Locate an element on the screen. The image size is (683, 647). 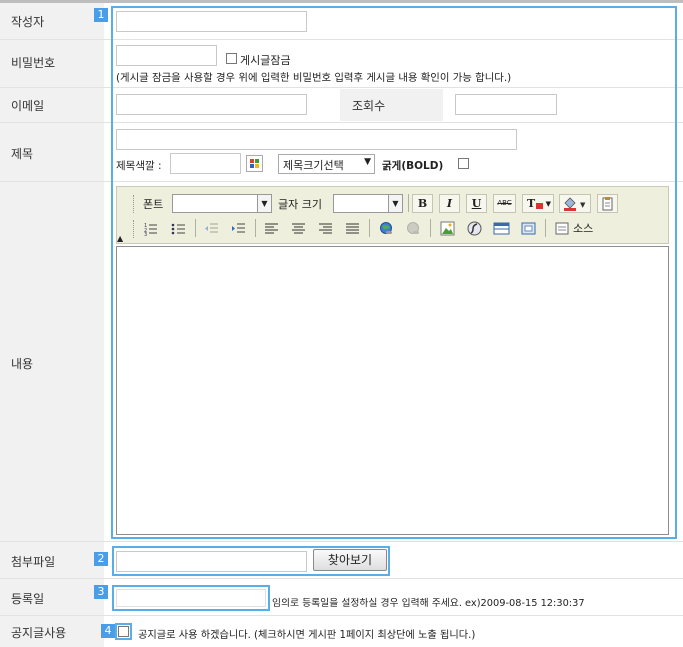
badge-1: 1 is located at coordinates (101, 15).